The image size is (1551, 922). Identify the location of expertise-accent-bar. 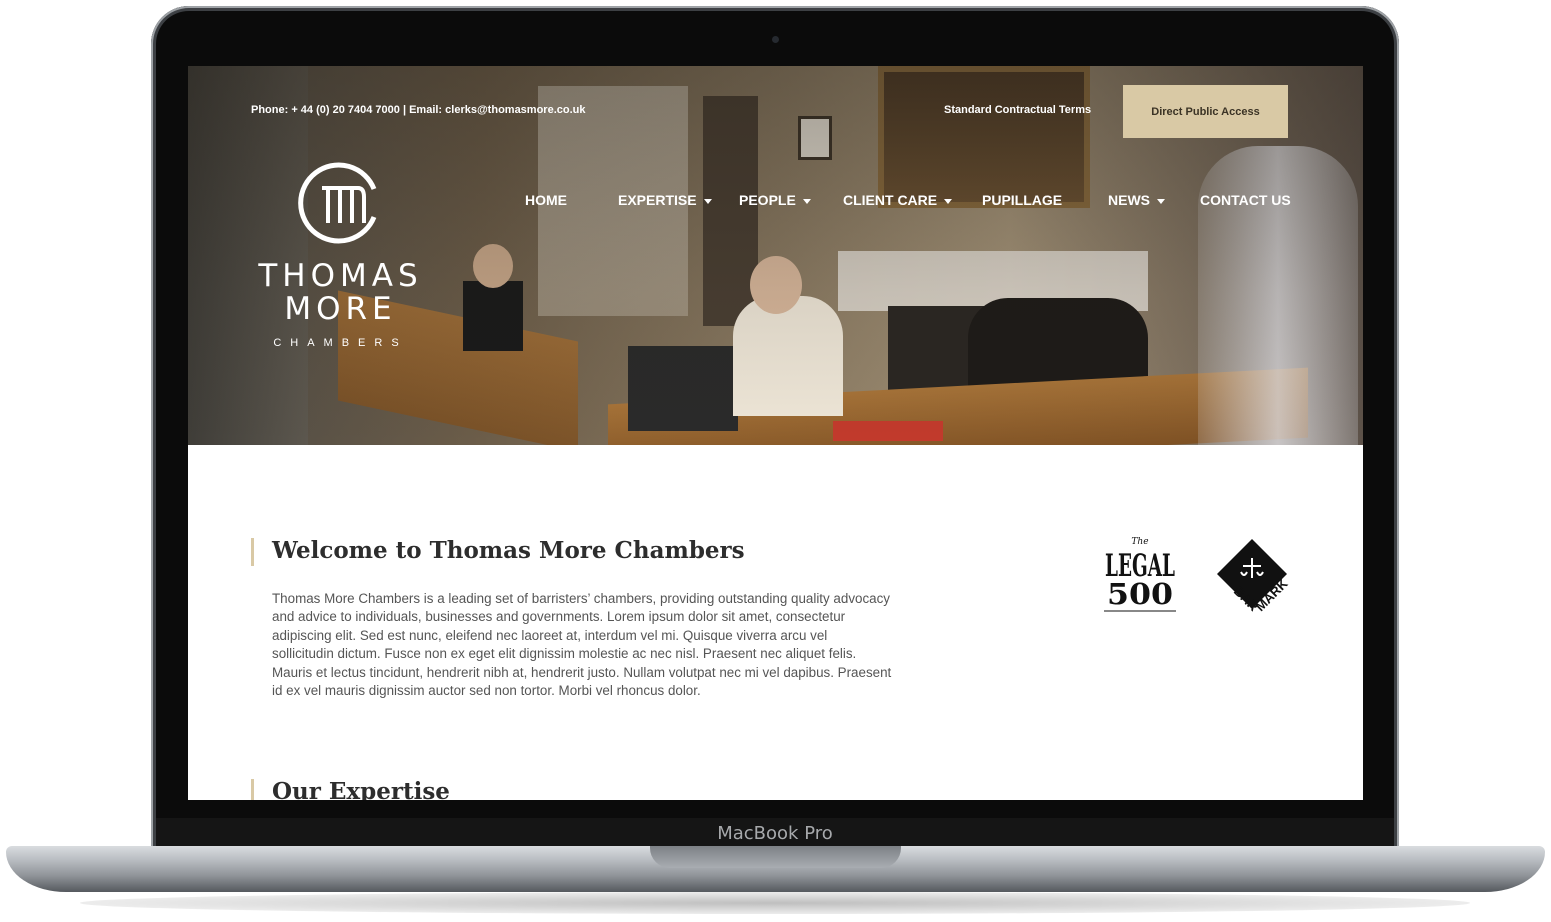
(252, 789).